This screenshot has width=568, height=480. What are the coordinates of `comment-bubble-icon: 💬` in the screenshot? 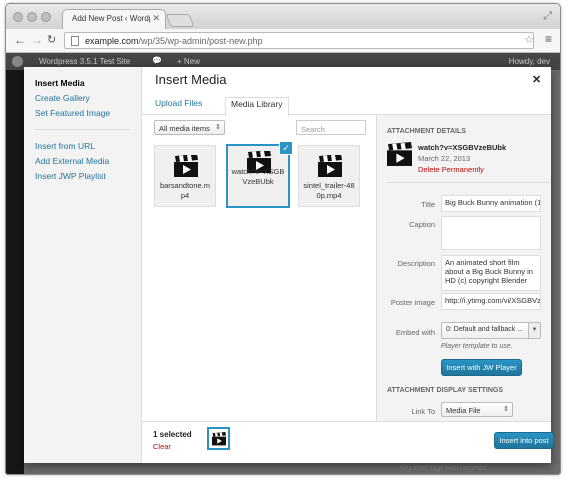 It's located at (157, 60).